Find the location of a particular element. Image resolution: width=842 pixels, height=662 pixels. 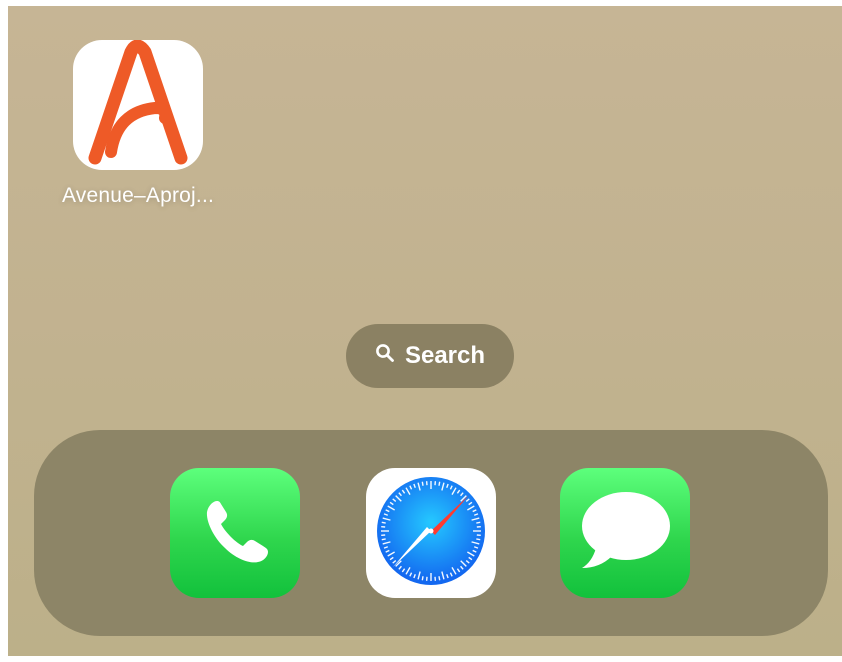

phone-icon is located at coordinates (235, 533).